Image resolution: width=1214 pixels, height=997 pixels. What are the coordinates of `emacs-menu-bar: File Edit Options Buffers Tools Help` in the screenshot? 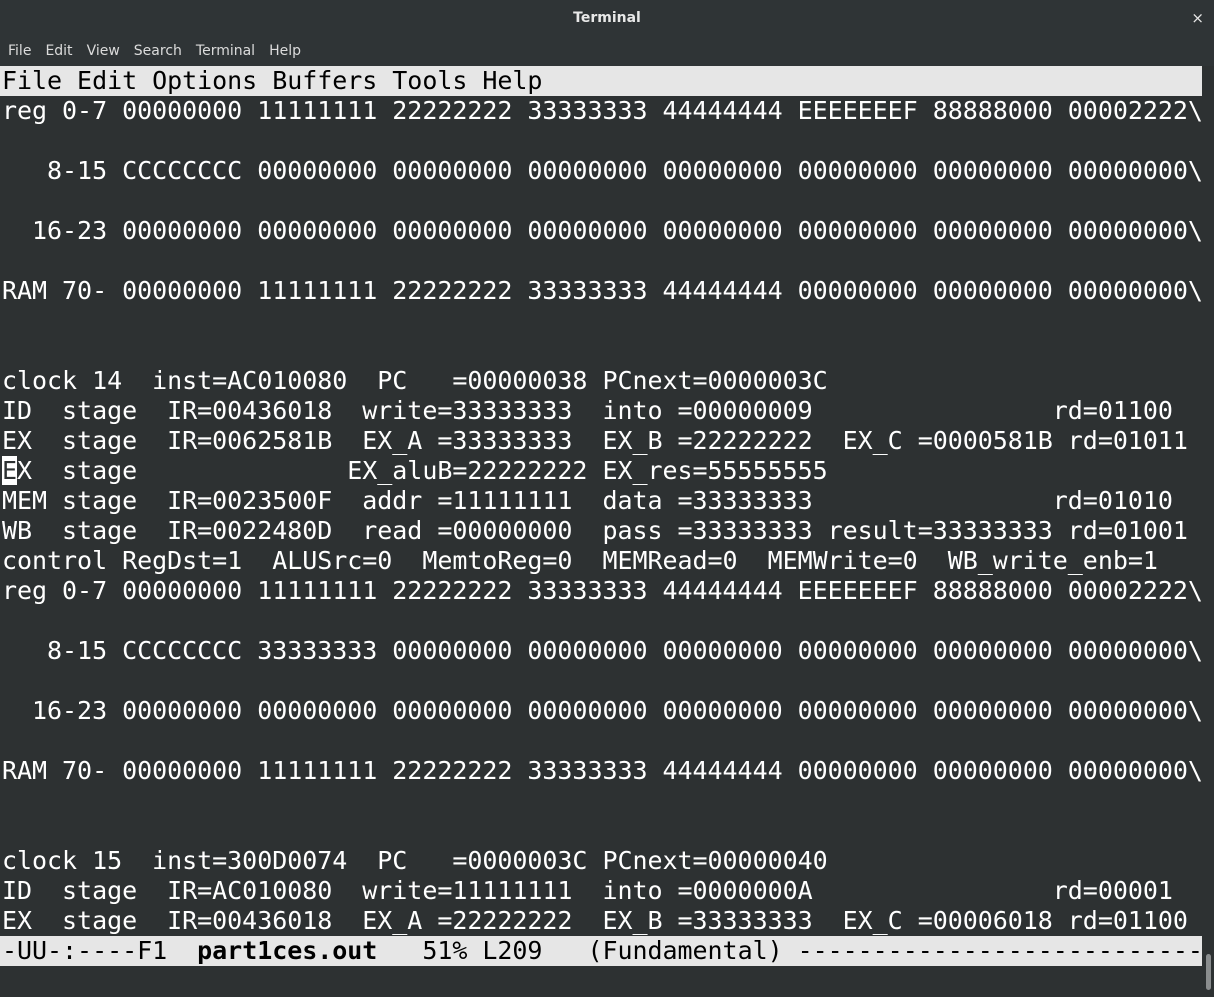 It's located at (601, 81).